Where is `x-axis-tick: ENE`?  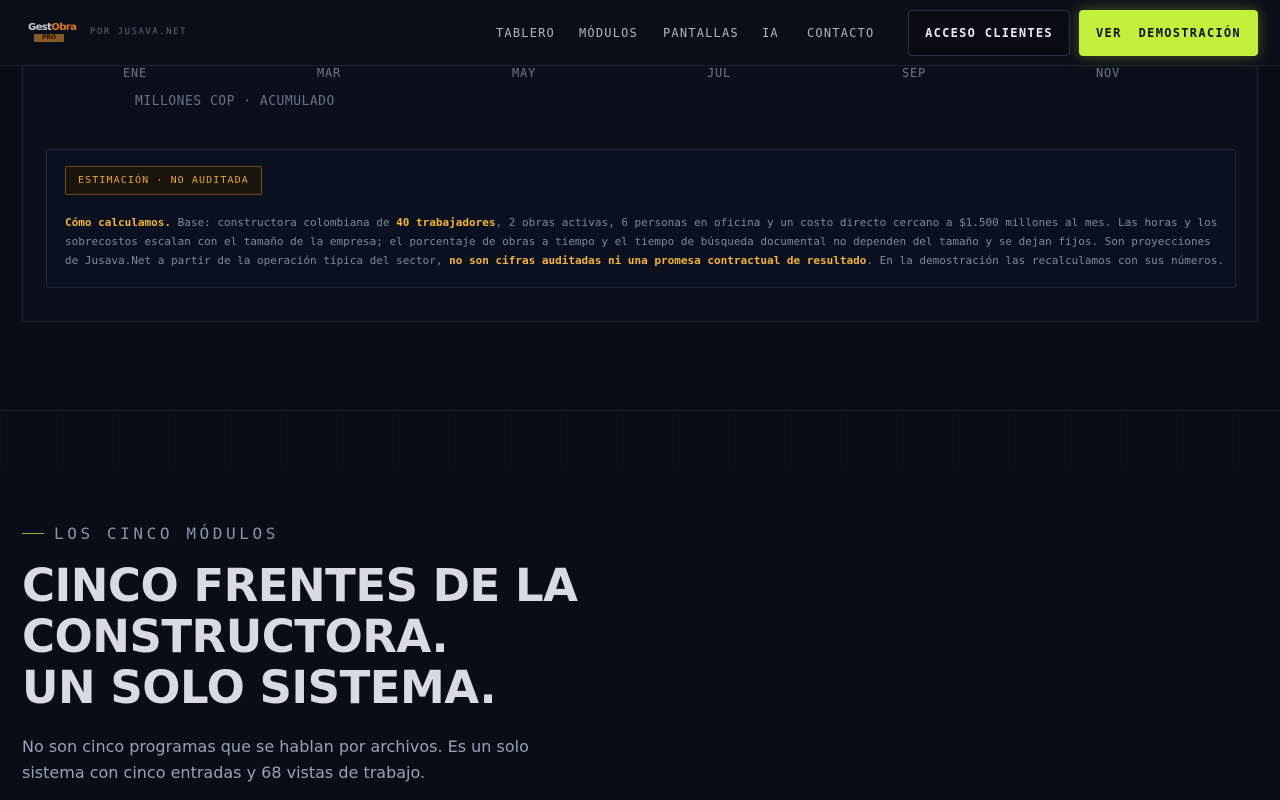
x-axis-tick: ENE is located at coordinates (135, 73).